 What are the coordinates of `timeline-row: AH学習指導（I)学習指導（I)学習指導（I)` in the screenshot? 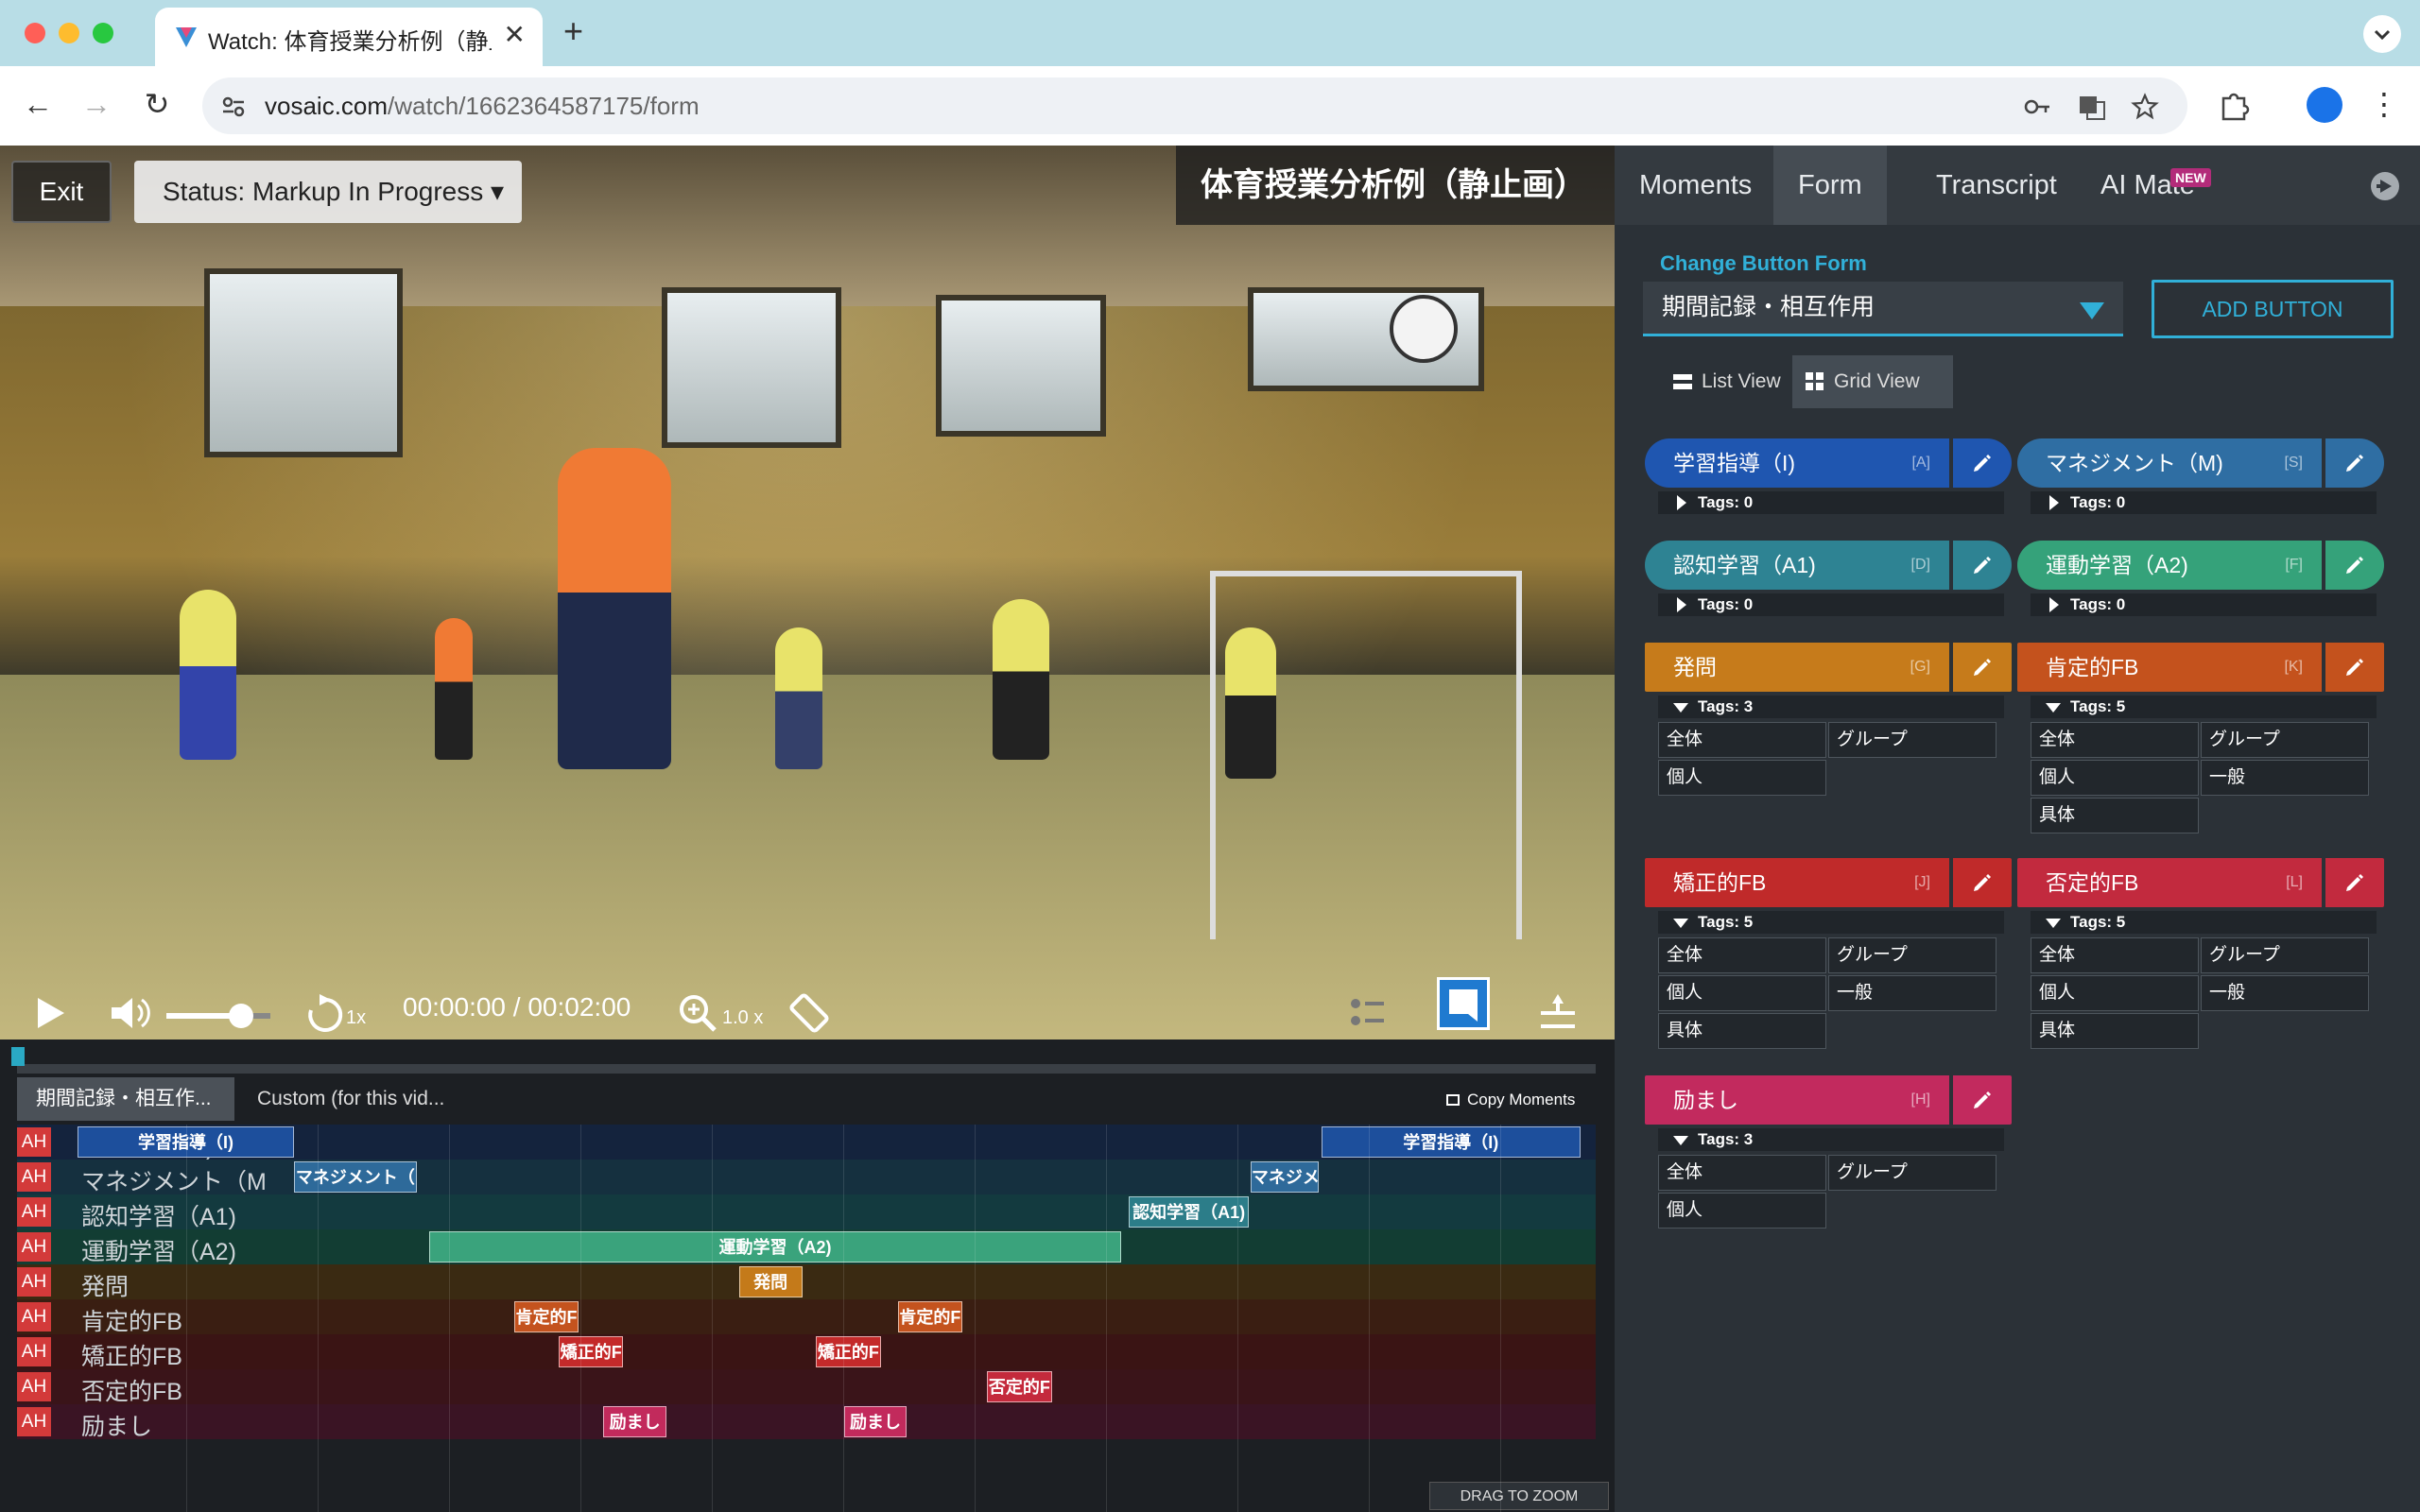 It's located at (806, 1142).